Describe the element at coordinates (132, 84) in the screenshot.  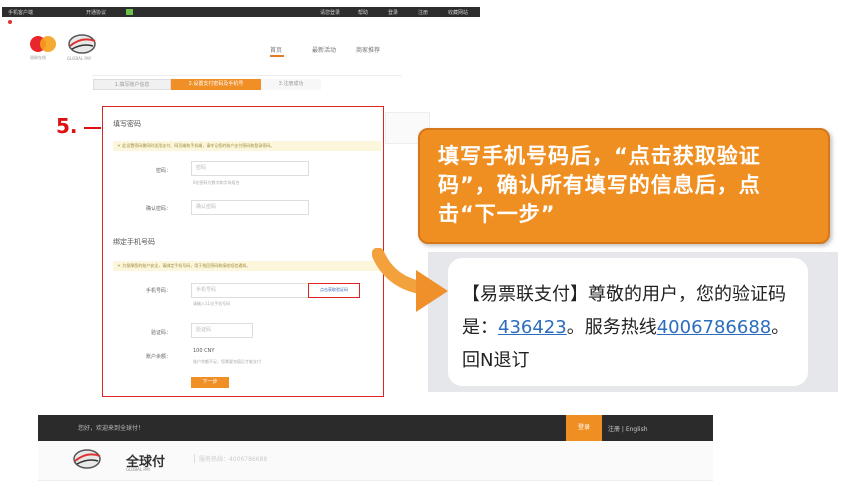
I see `step-account-info: 1.填写账户信息` at that location.